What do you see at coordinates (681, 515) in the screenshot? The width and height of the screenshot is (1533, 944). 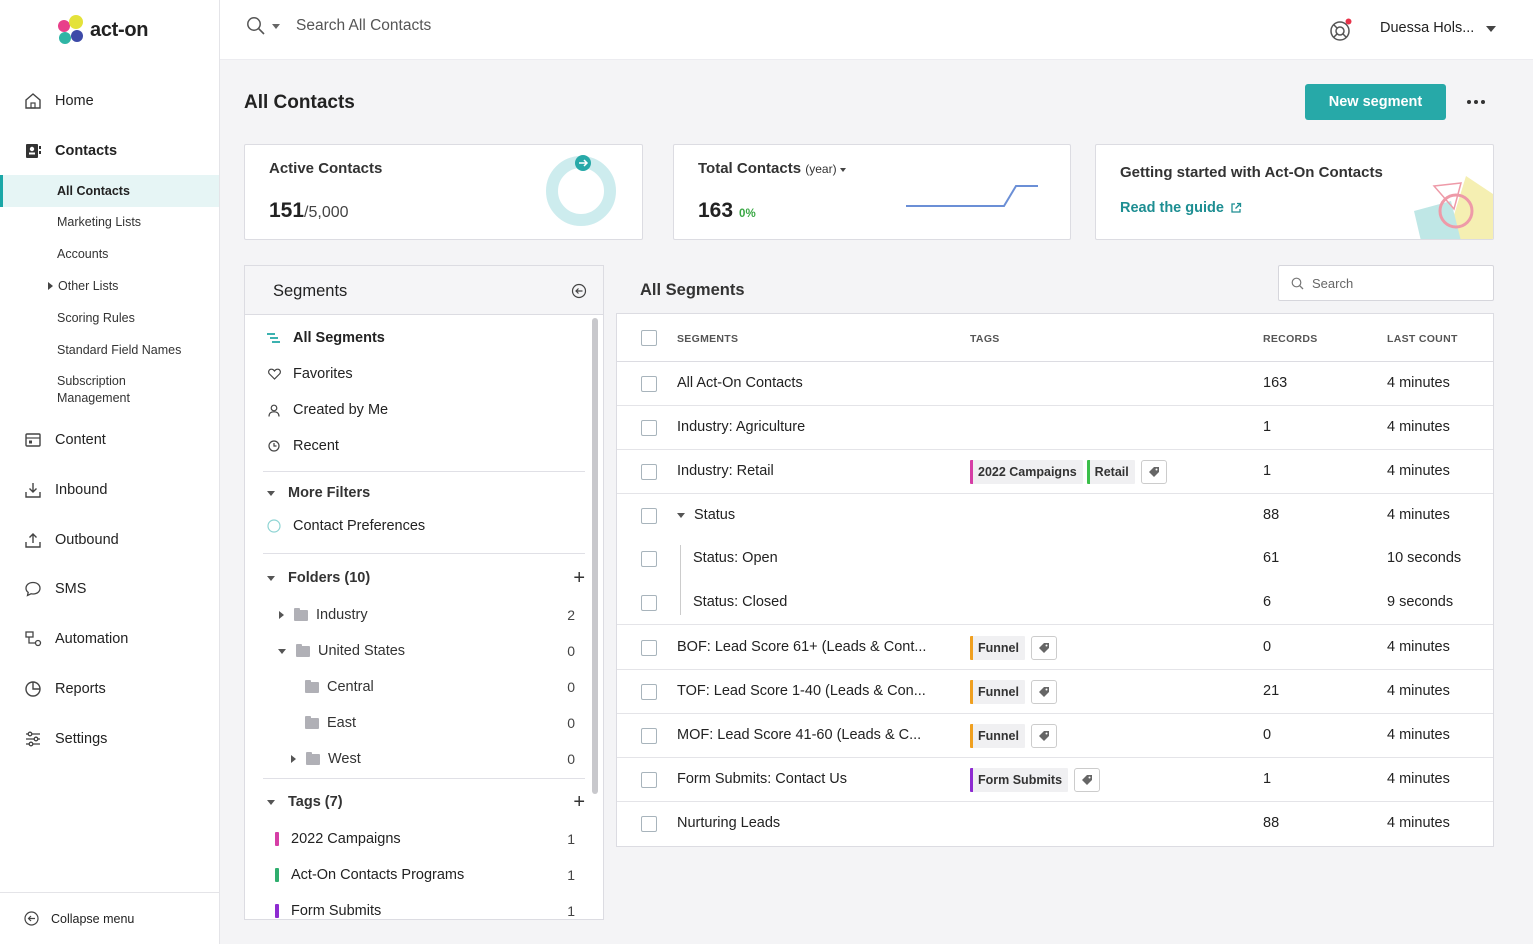 I see `chevron-down-icon` at bounding box center [681, 515].